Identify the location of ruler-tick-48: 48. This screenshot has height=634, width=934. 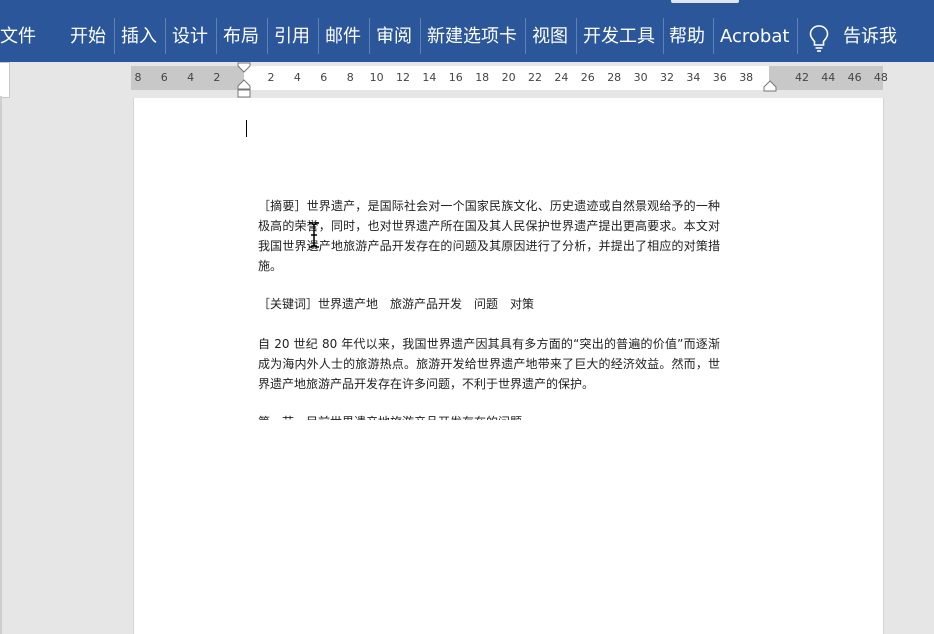
(880, 77).